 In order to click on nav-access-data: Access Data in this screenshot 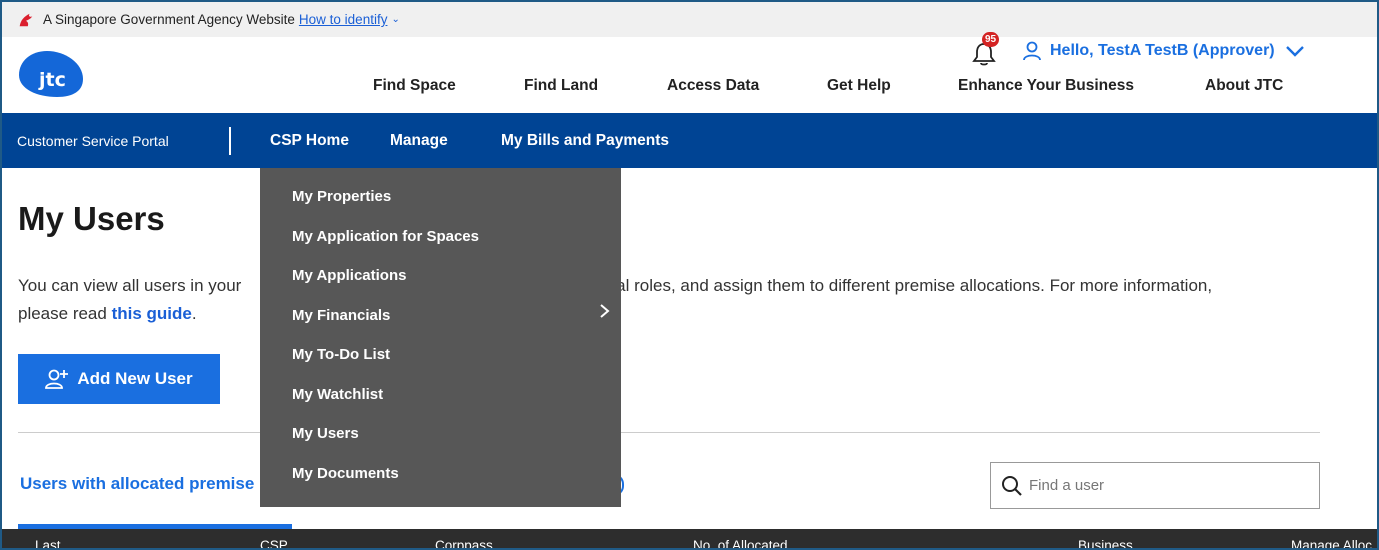, I will do `click(713, 86)`.